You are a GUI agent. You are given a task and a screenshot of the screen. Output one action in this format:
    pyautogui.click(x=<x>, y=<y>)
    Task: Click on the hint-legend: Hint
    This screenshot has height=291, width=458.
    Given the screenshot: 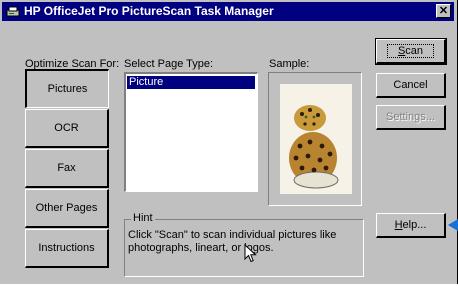 What is the action you would take?
    pyautogui.click(x=143, y=218)
    